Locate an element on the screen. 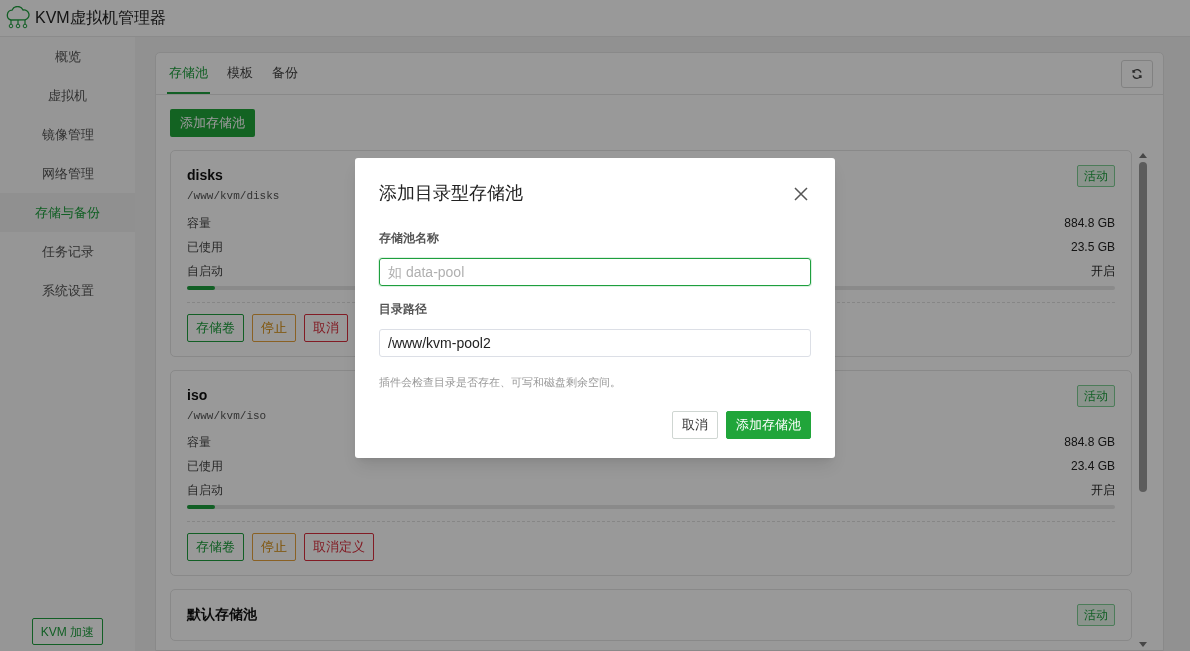  refresh-button is located at coordinates (1137, 74).